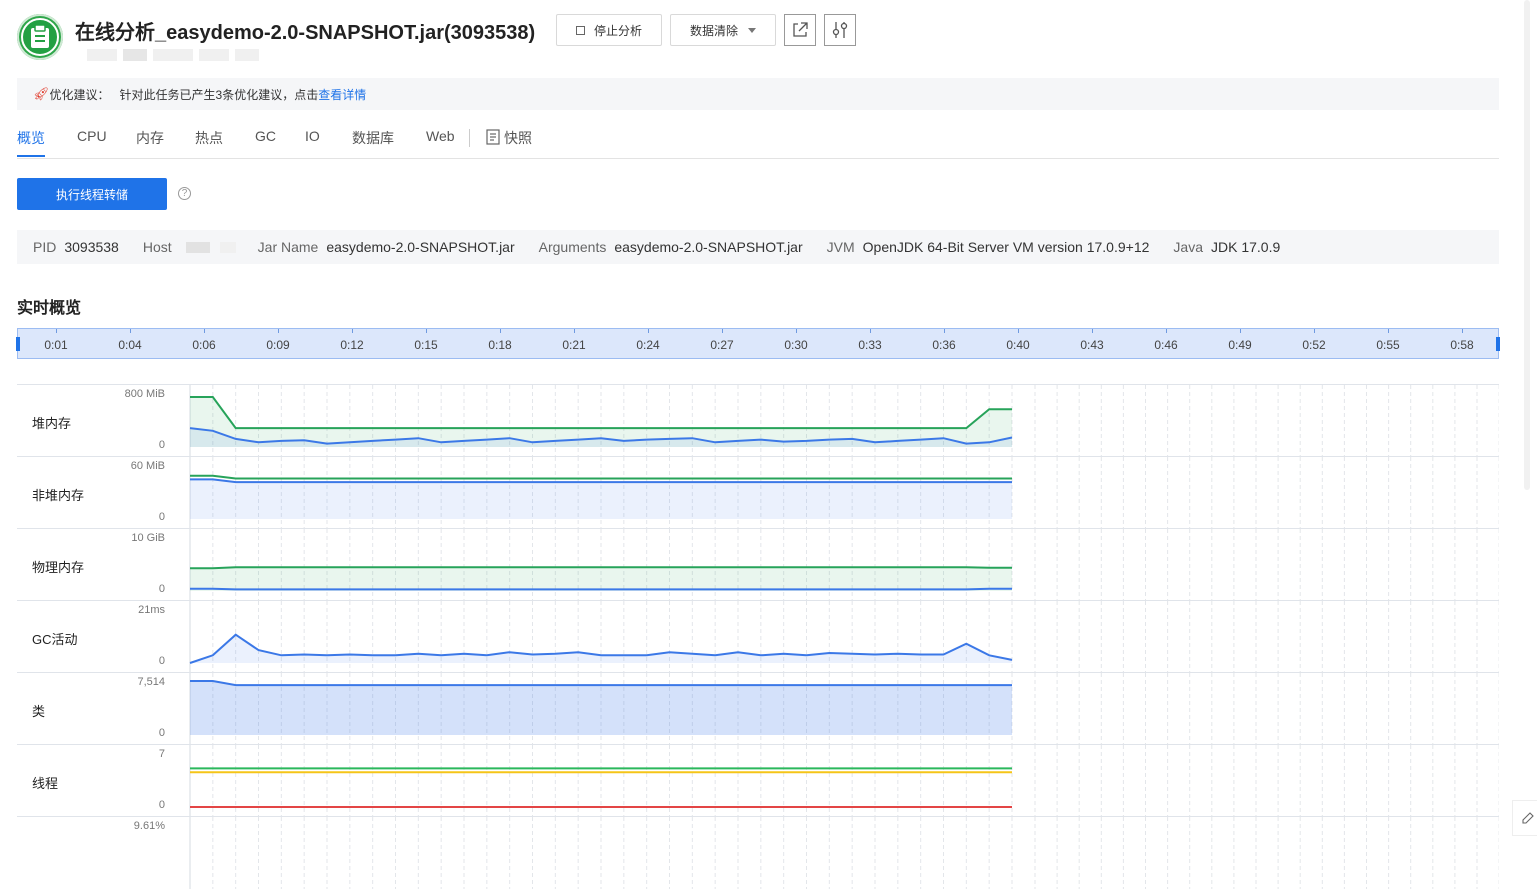  I want to click on metric-row: 9.61%, so click(758, 852).